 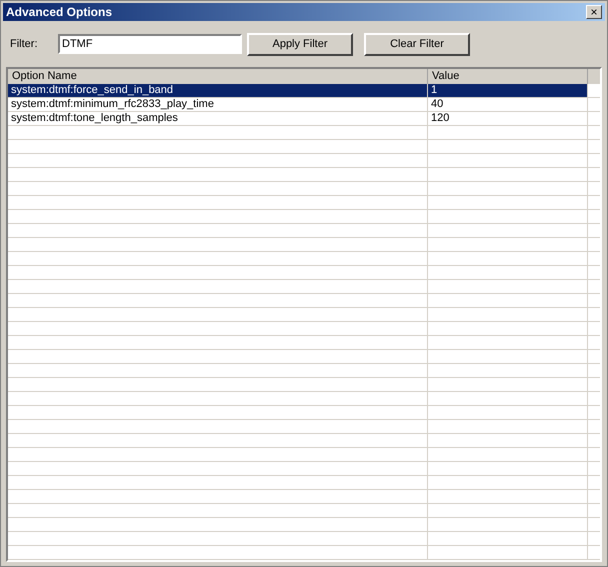 I want to click on table-row: system:dtmf:tone_length_samples 120, so click(x=304, y=119).